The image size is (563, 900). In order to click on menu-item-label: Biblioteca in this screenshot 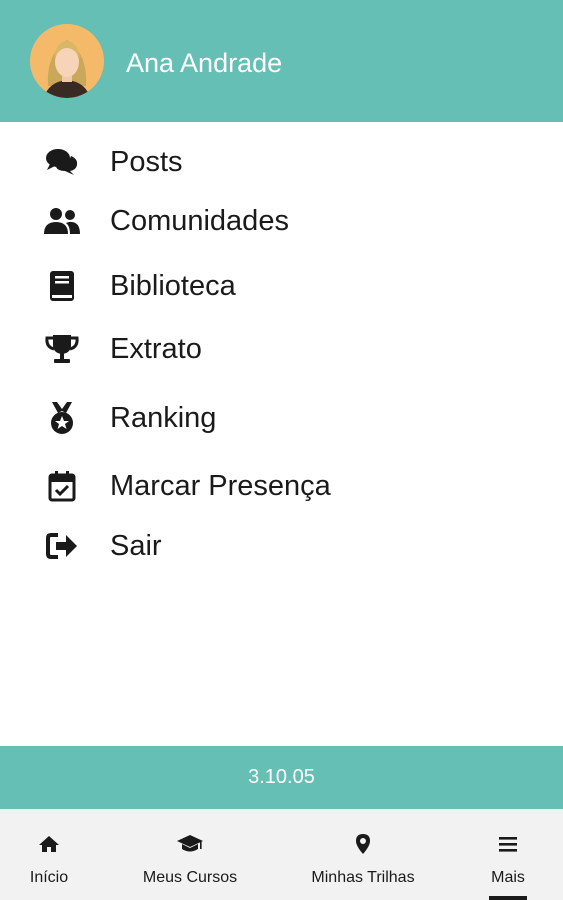, I will do `click(173, 286)`.